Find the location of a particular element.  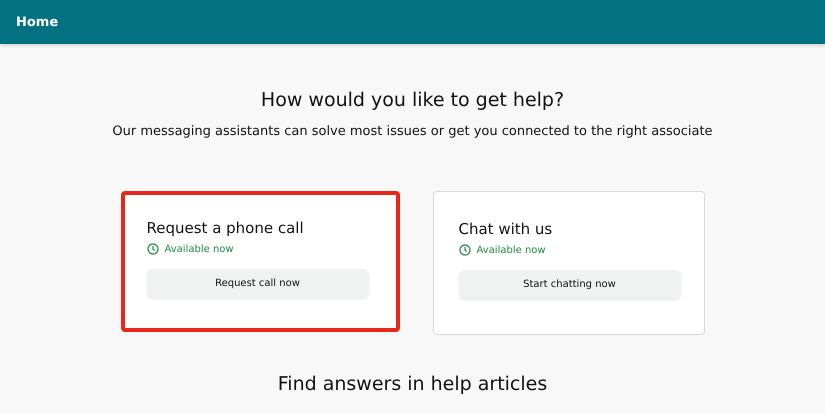

subtitle-text: Our messaging assistants can solve most issues or get you connected to the right associate is located at coordinates (412, 131).